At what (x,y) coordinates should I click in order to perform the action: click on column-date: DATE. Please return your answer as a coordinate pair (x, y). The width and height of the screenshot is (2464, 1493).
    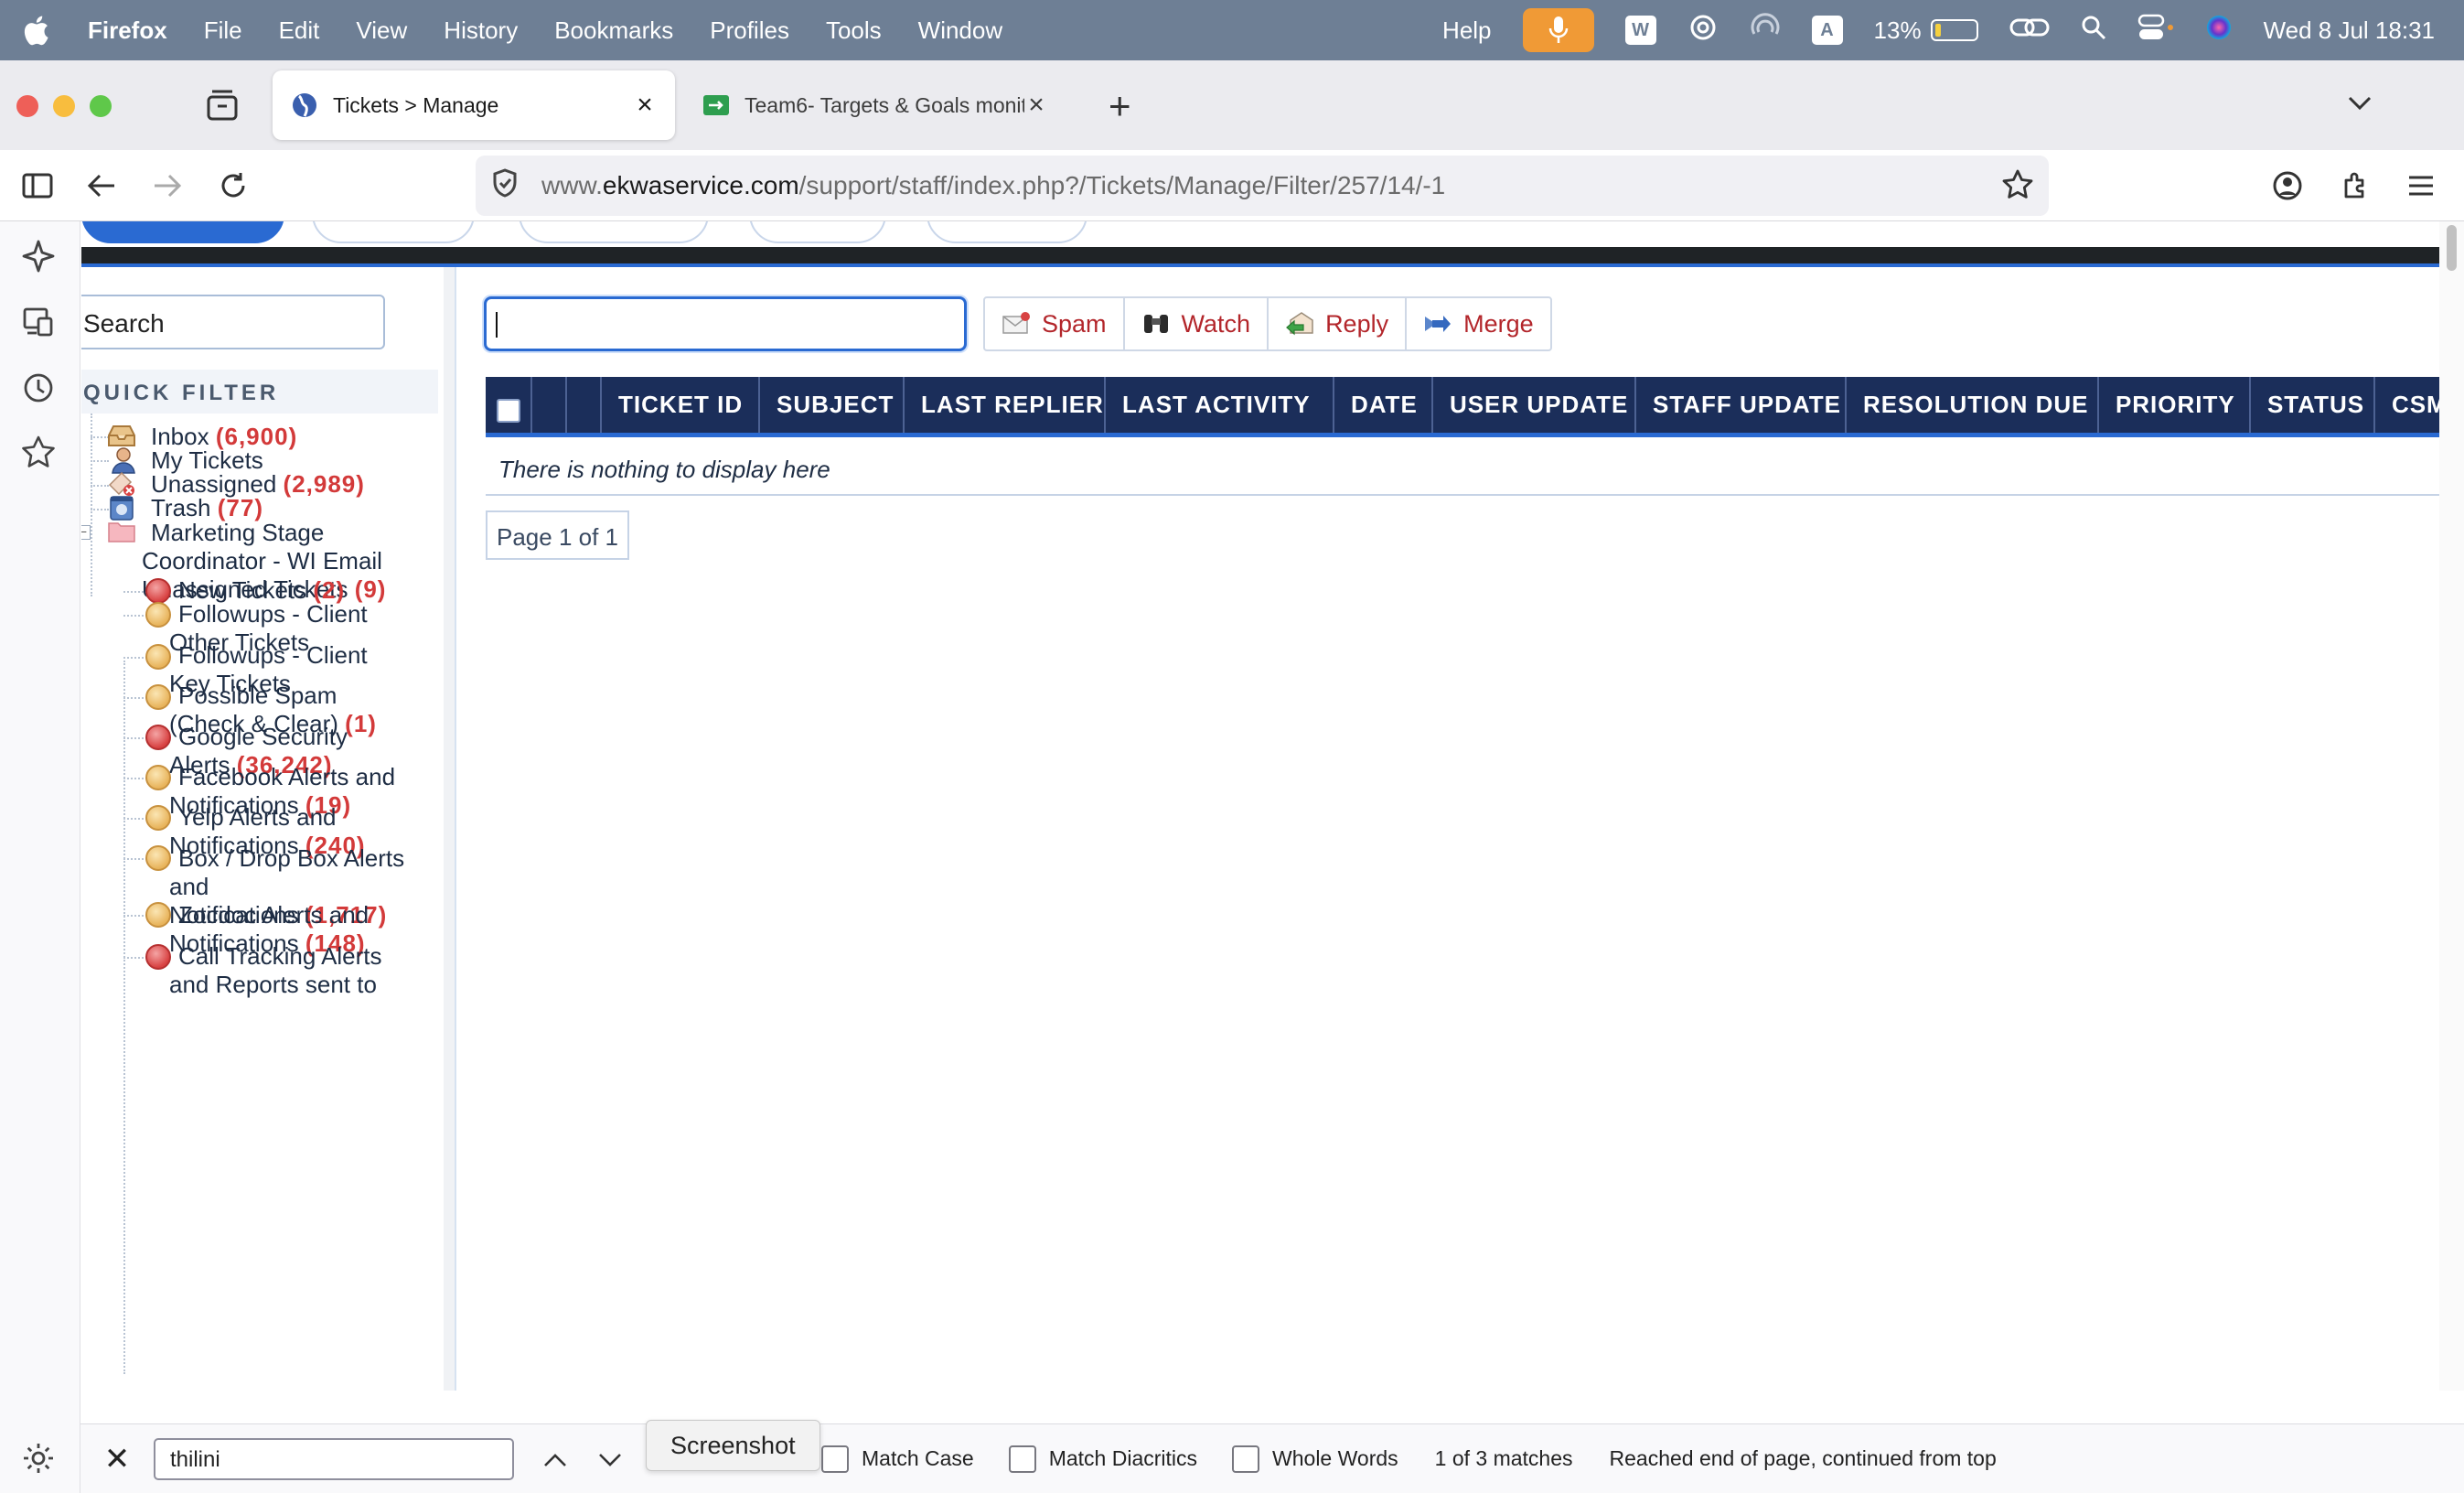
    Looking at the image, I should click on (1383, 405).